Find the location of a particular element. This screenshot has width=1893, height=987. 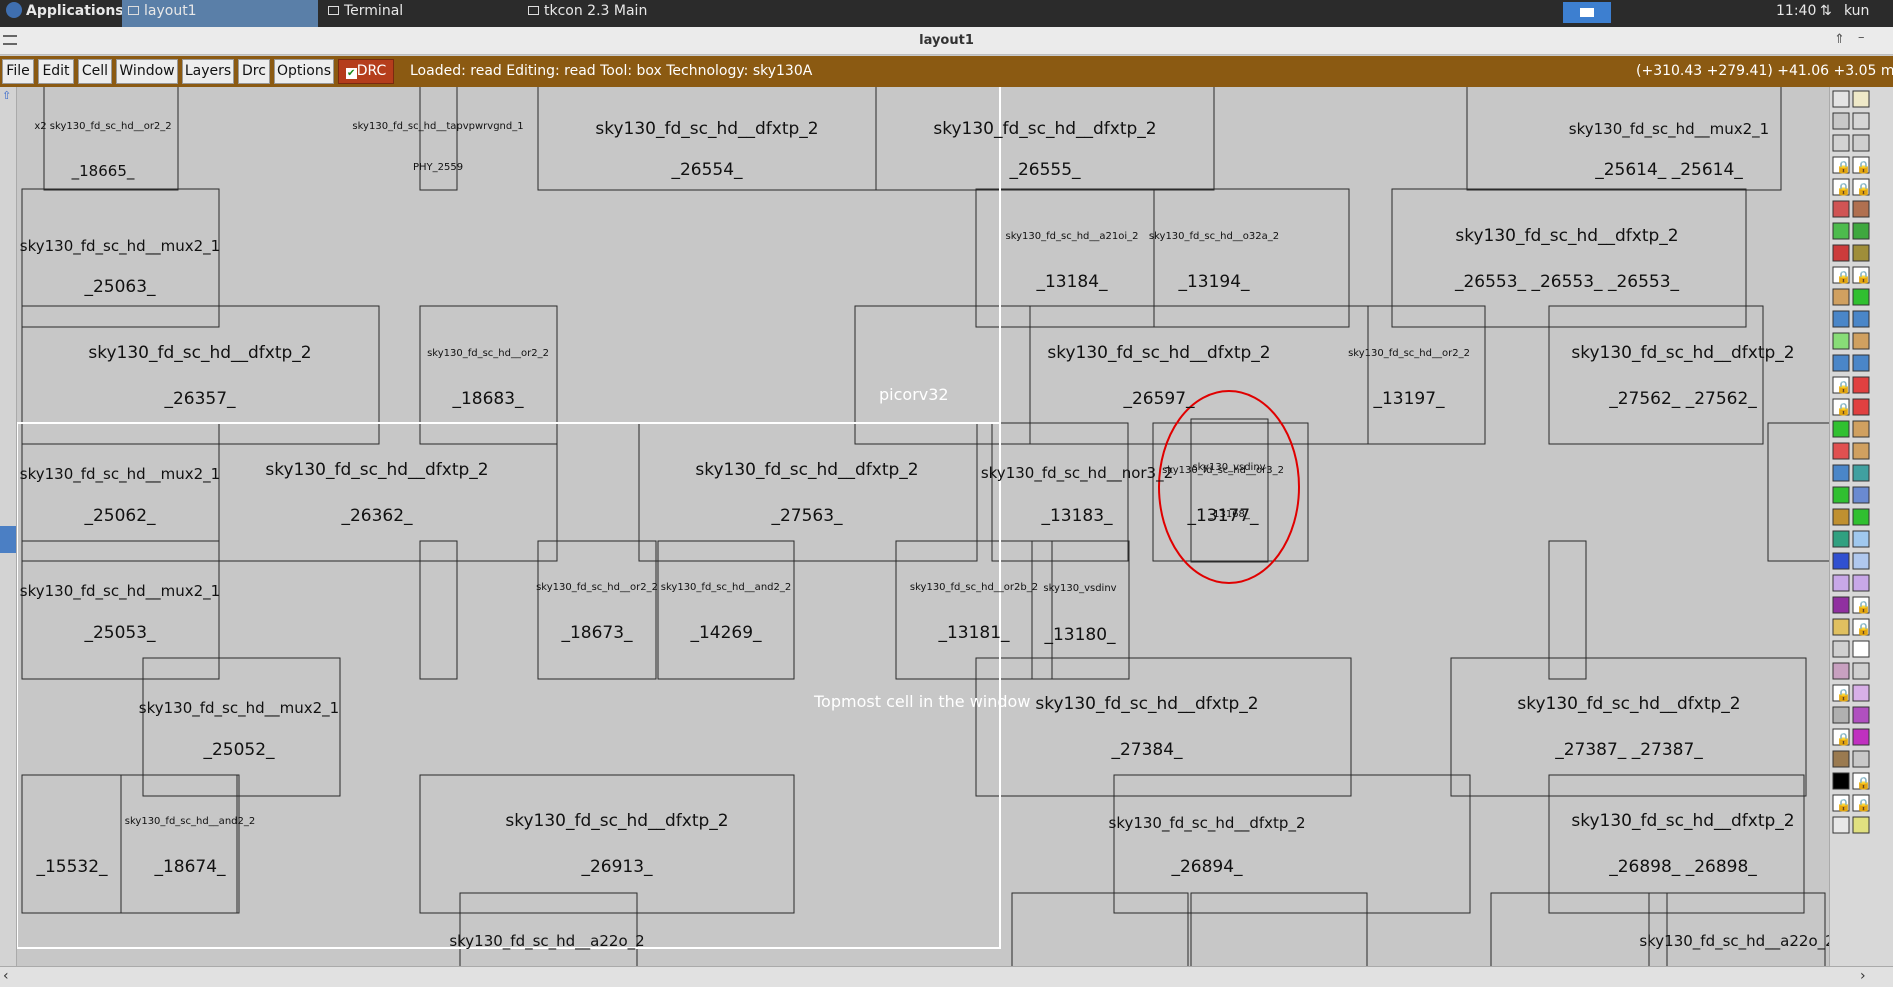

clock: 11:40 is located at coordinates (1796, 11).